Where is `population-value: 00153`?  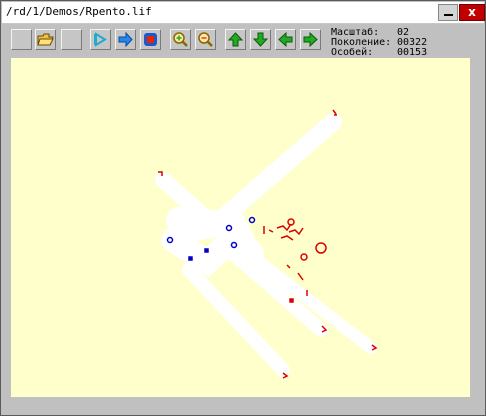 population-value: 00153 is located at coordinates (412, 52).